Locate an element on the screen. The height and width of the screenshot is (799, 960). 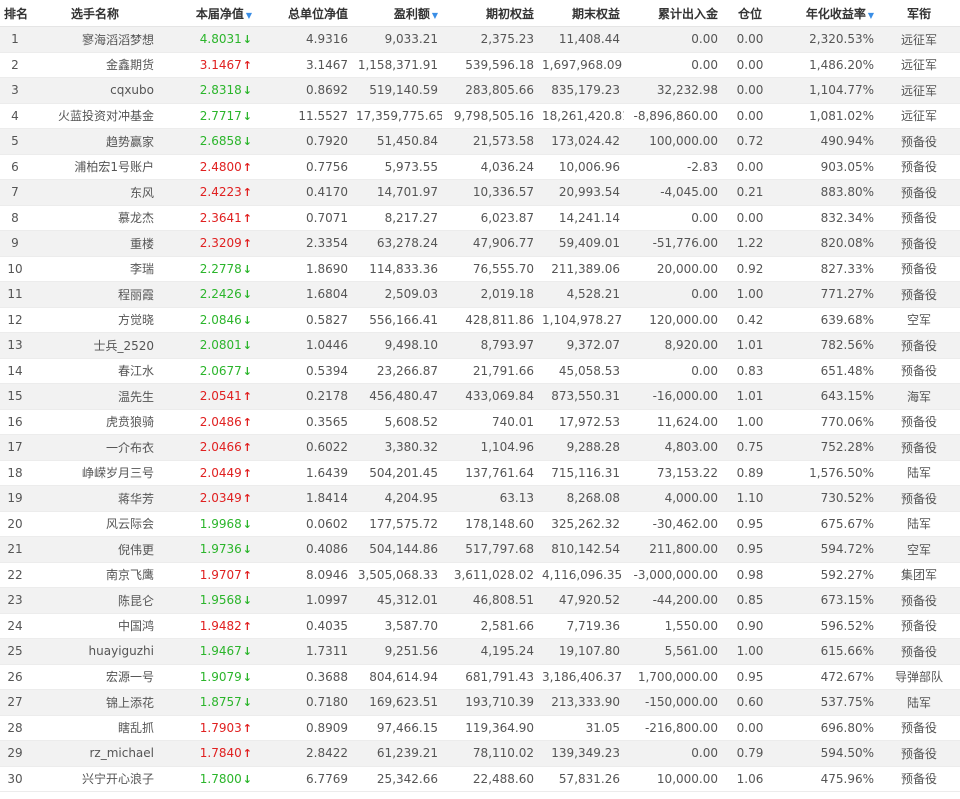
annual-return-cell: 639.68% is located at coordinates (828, 320).